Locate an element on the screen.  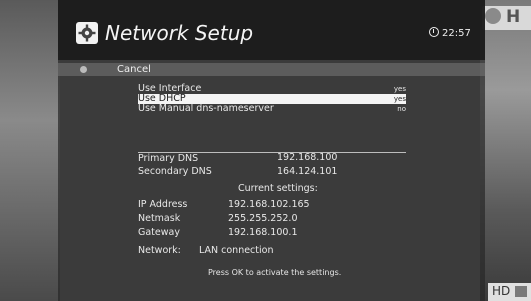
background-scene-right: H is located at coordinates (505, 150).